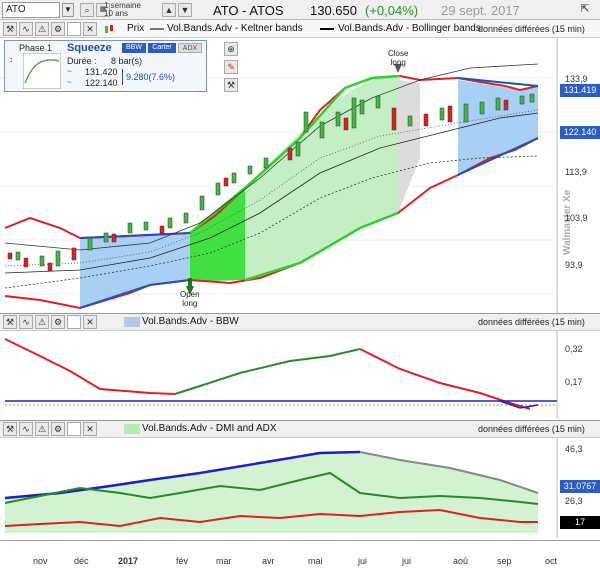 The height and width of the screenshot is (569, 600). What do you see at coordinates (40, 561) in the screenshot?
I see `x-label-0: nov` at bounding box center [40, 561].